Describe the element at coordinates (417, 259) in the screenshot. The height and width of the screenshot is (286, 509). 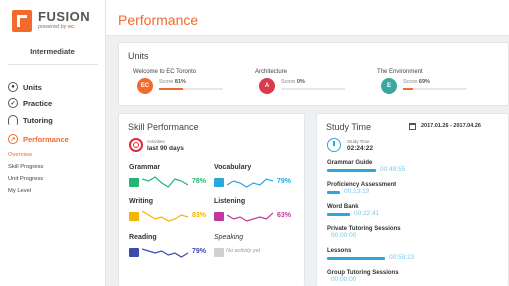
I see `study-activity-row: Lessons 00:58:23` at that location.